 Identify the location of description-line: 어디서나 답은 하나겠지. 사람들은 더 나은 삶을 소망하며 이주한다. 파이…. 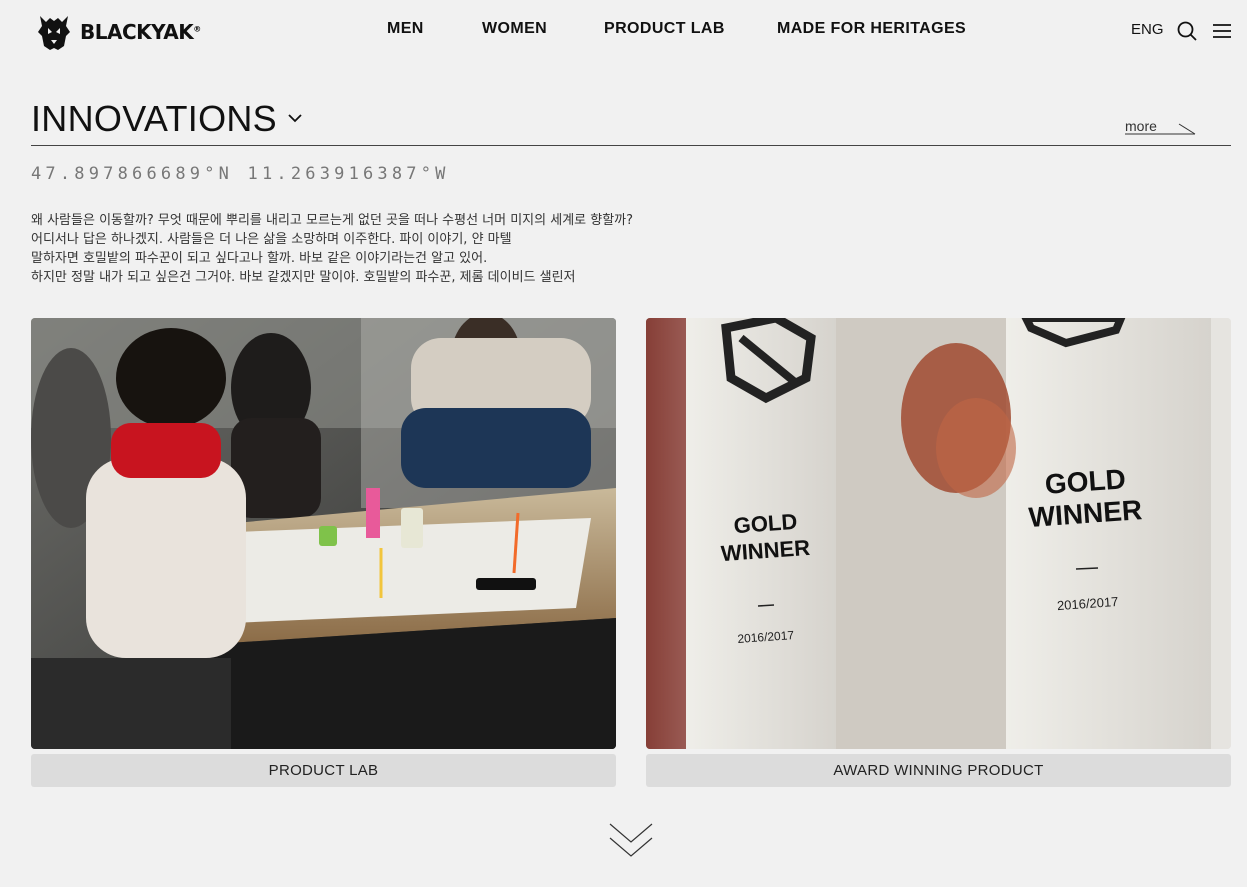
(271, 239).